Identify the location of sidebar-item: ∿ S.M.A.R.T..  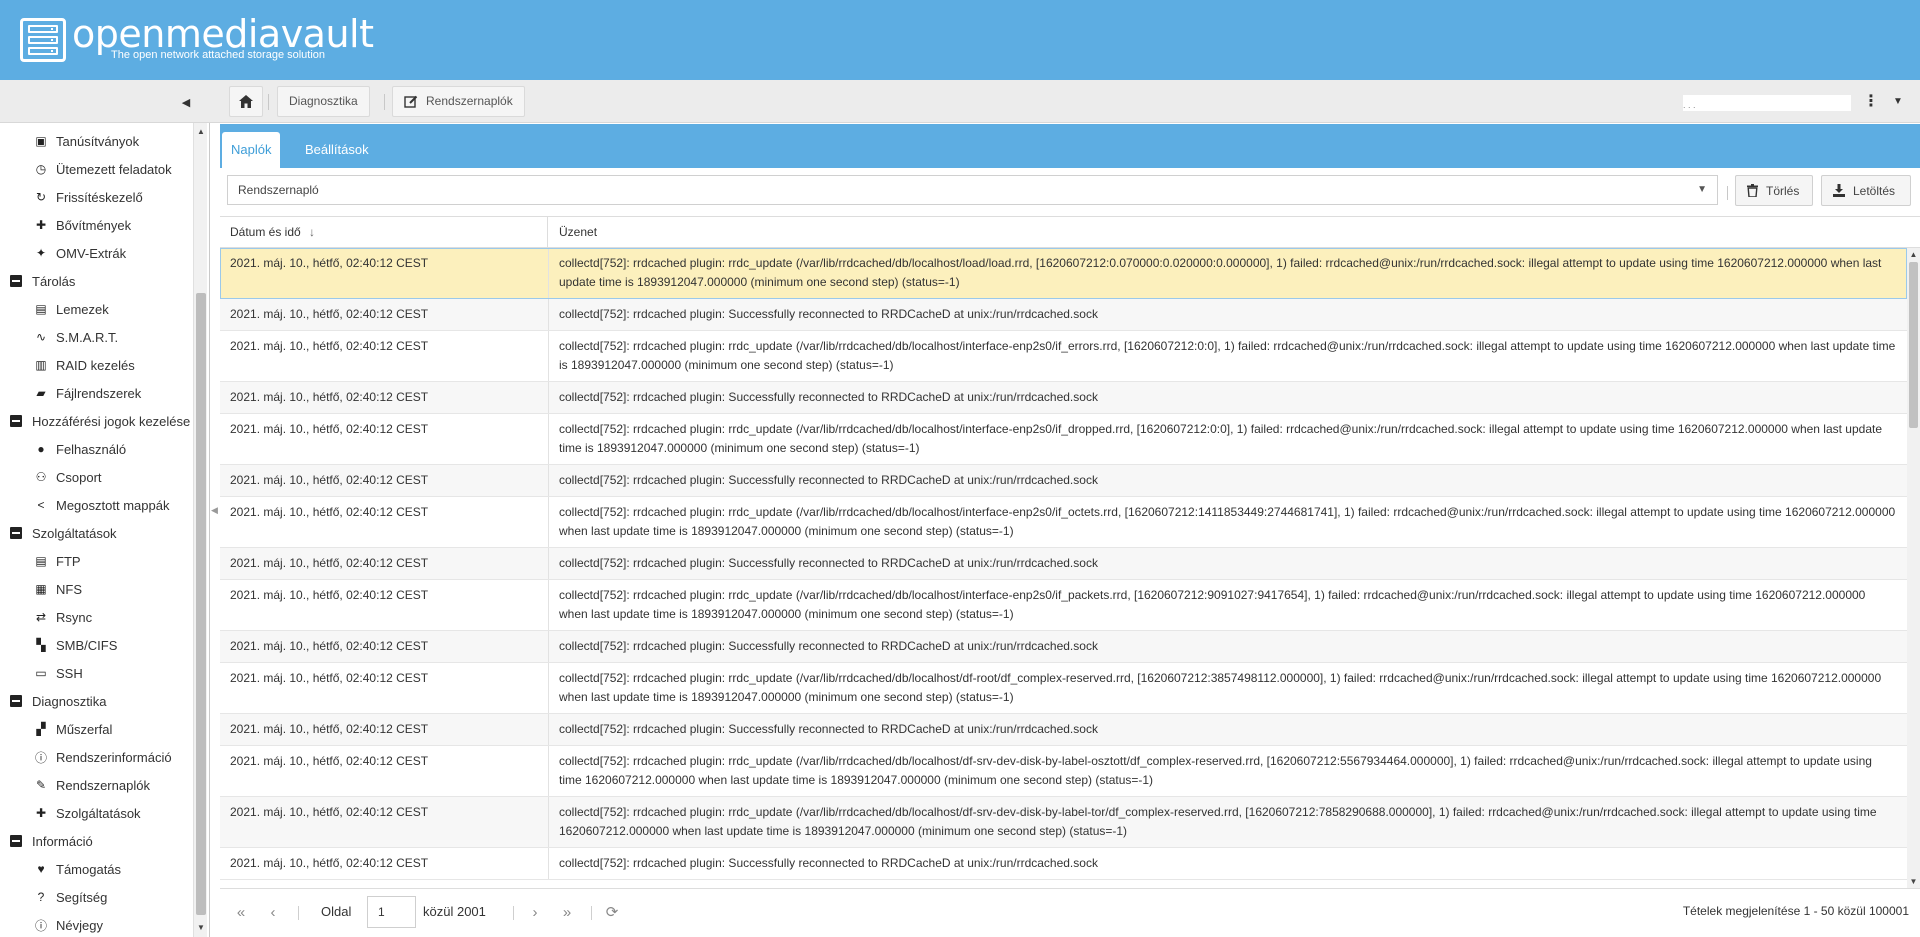
(96, 337).